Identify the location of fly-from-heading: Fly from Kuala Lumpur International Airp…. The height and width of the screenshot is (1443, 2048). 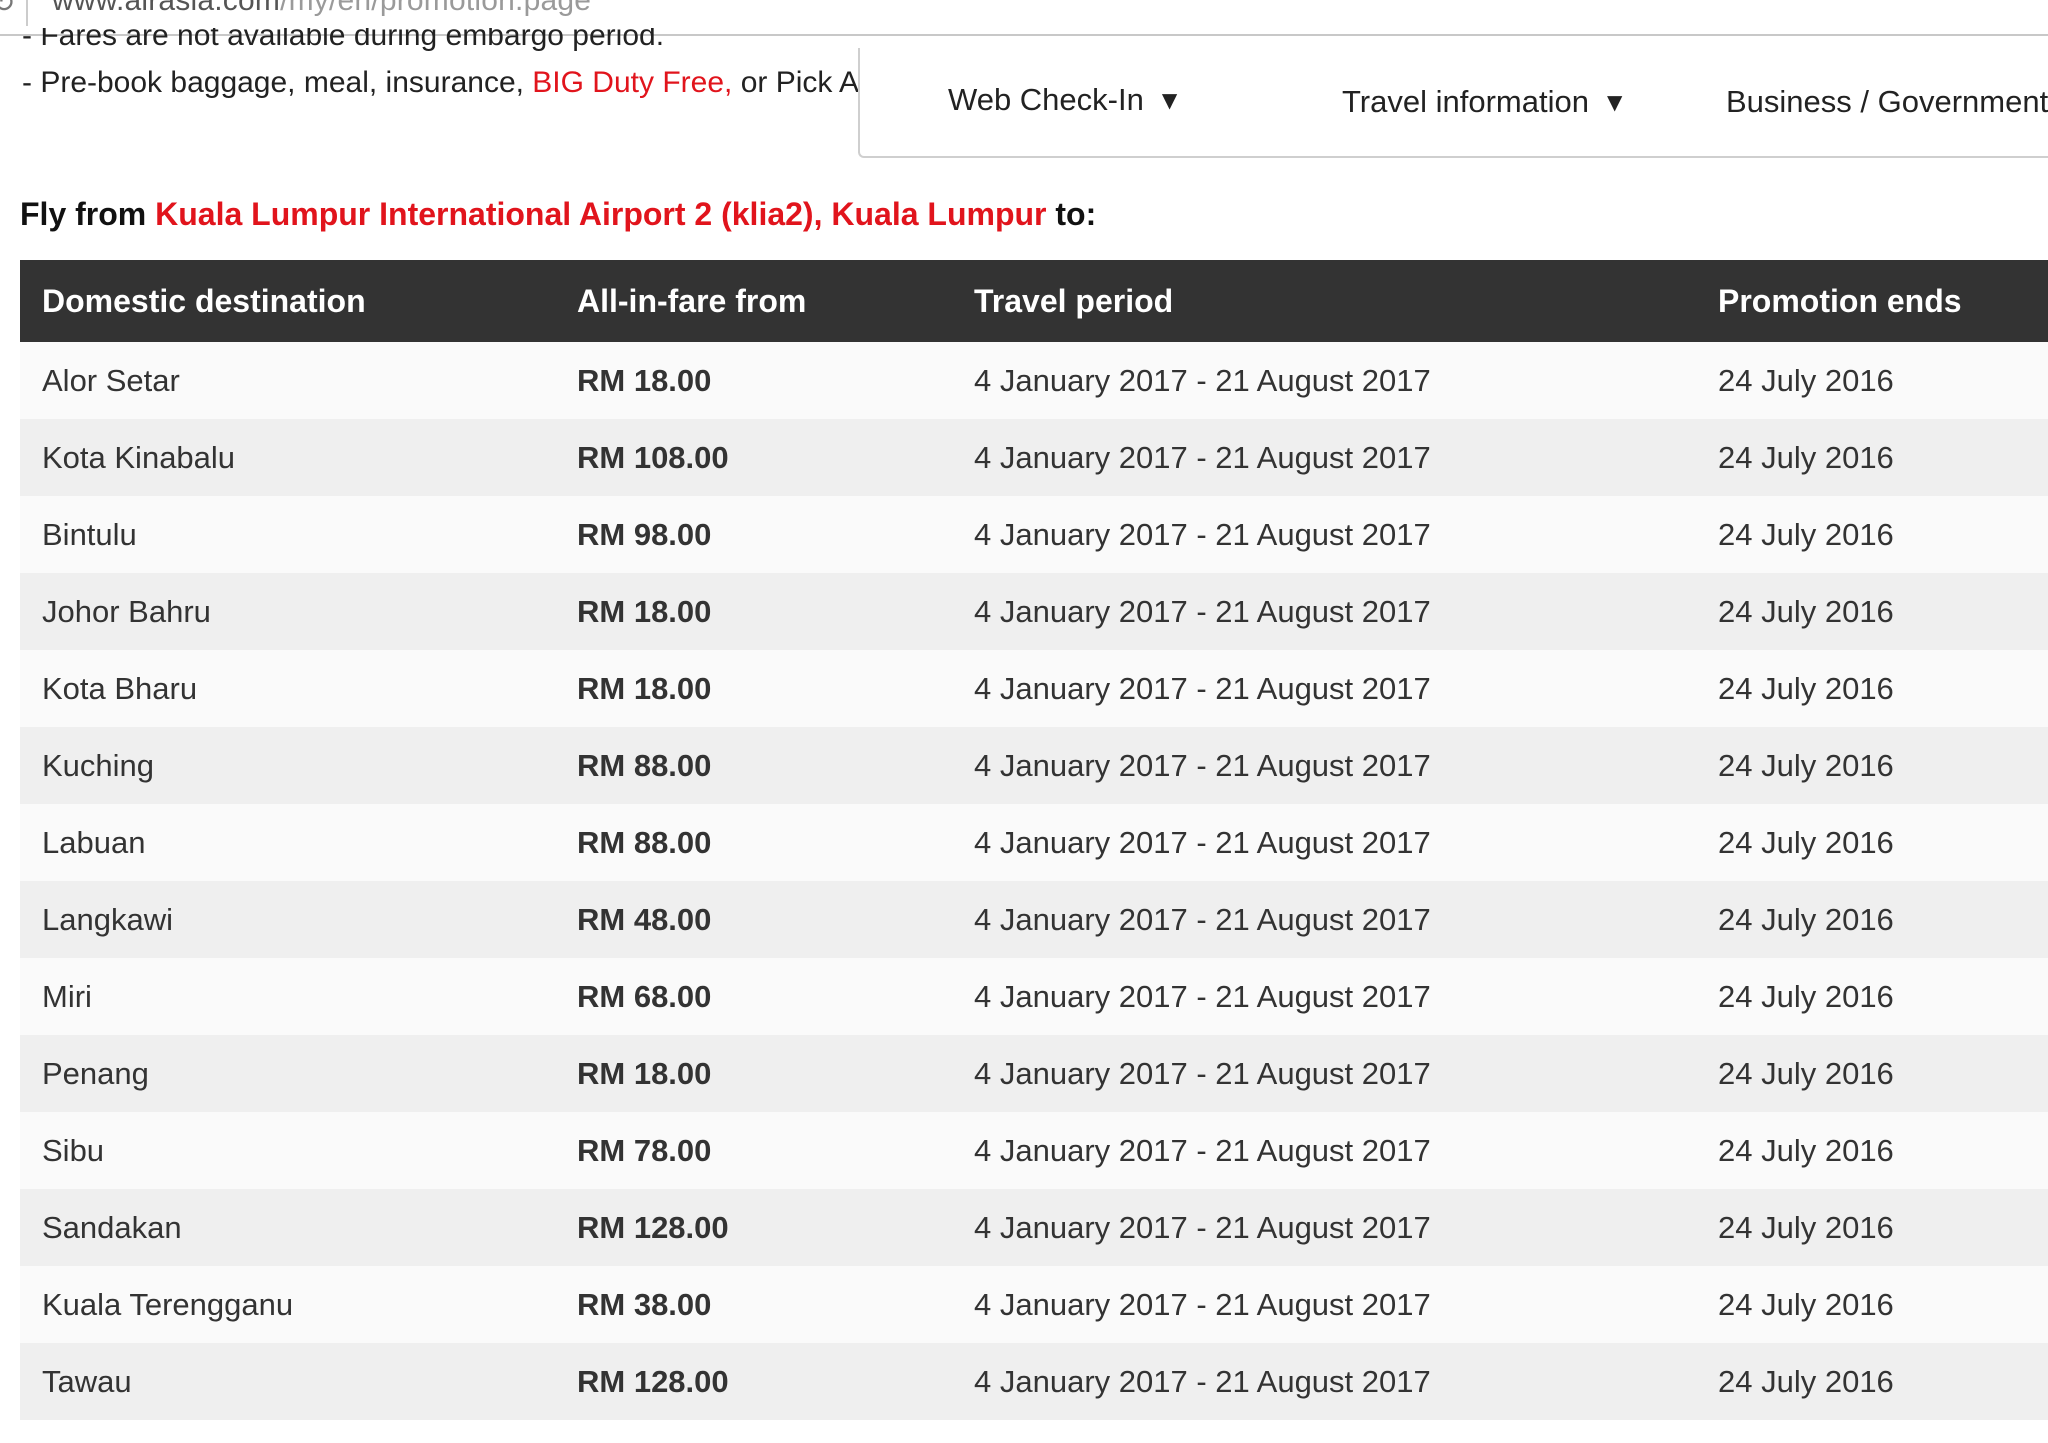
(558, 214).